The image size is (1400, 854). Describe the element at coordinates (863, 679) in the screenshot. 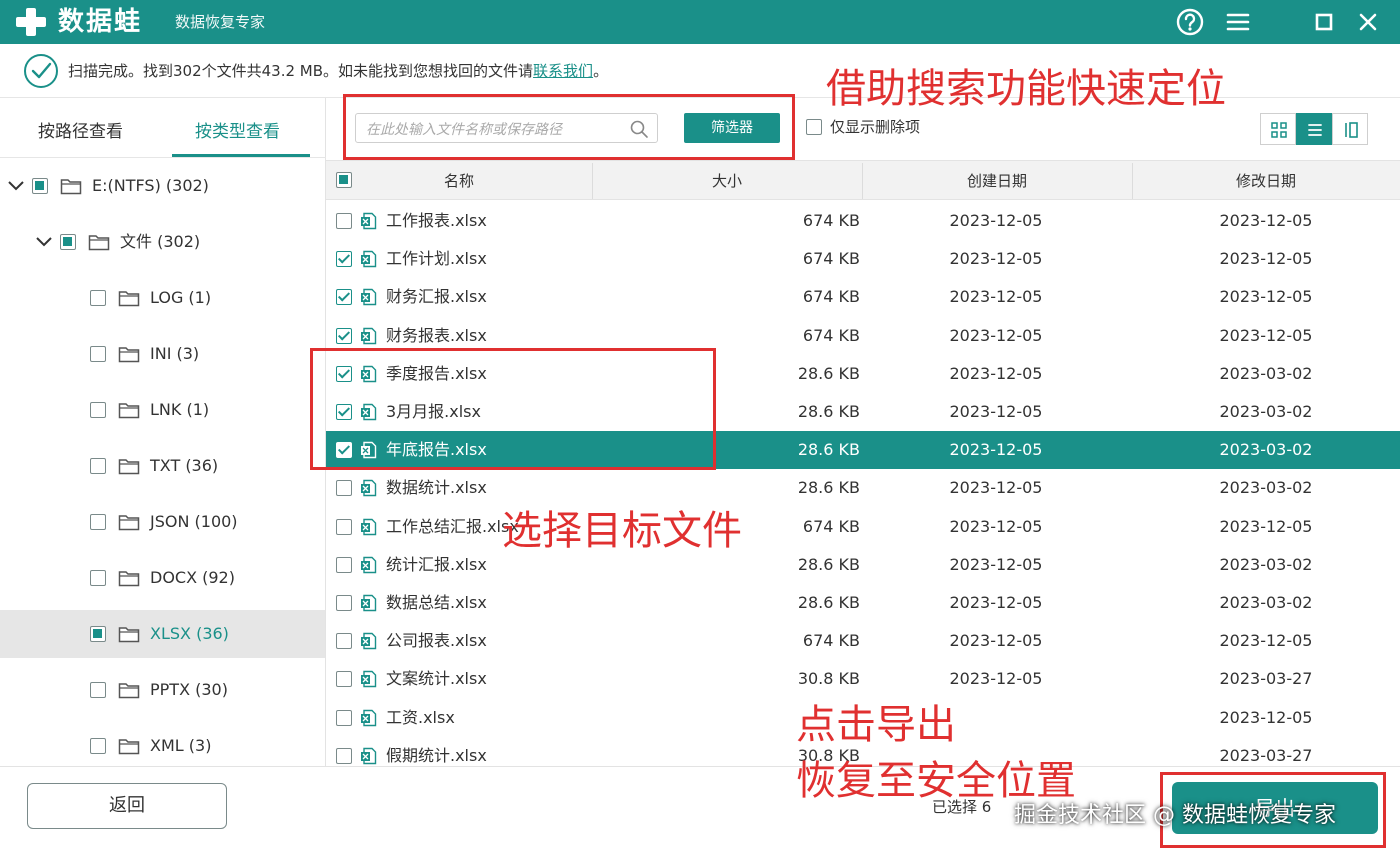

I see `table-row: 文案统计.xlsx 30.8 KB 2023-12-05 2023-03-27` at that location.